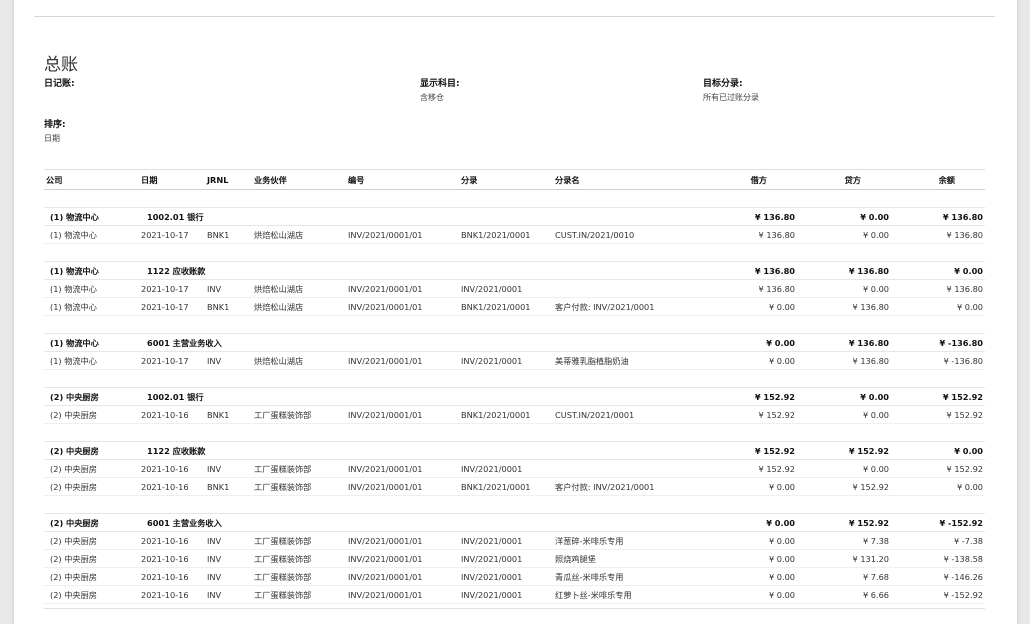 The height and width of the screenshot is (624, 1030). What do you see at coordinates (844, 360) in the screenshot?
I see `line-credit: ¥ 136.80` at bounding box center [844, 360].